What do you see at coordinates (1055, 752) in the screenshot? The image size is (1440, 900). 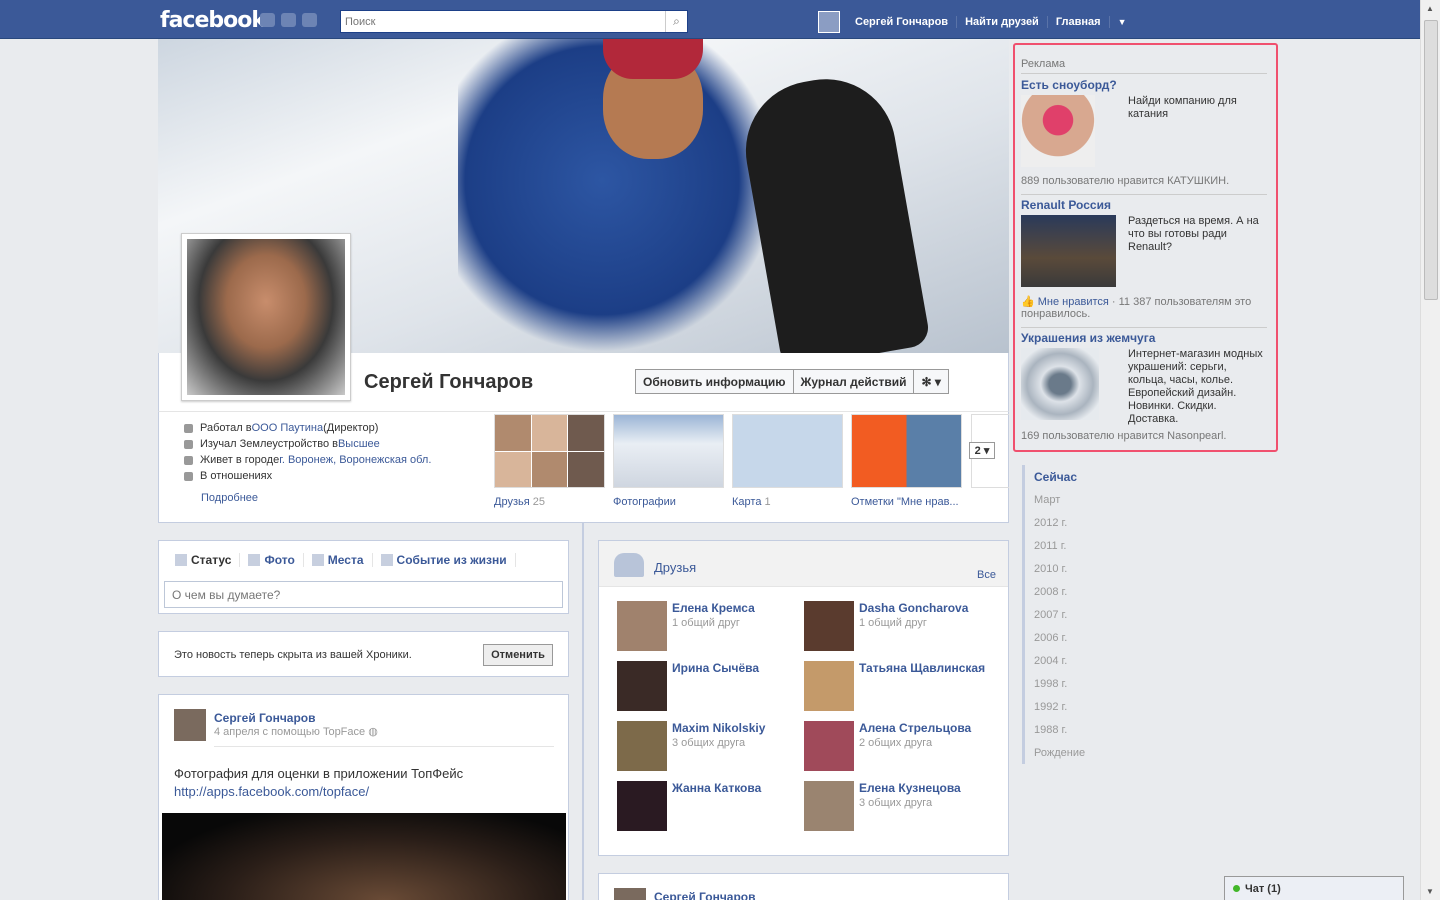 I see `year-link: Рождение` at bounding box center [1055, 752].